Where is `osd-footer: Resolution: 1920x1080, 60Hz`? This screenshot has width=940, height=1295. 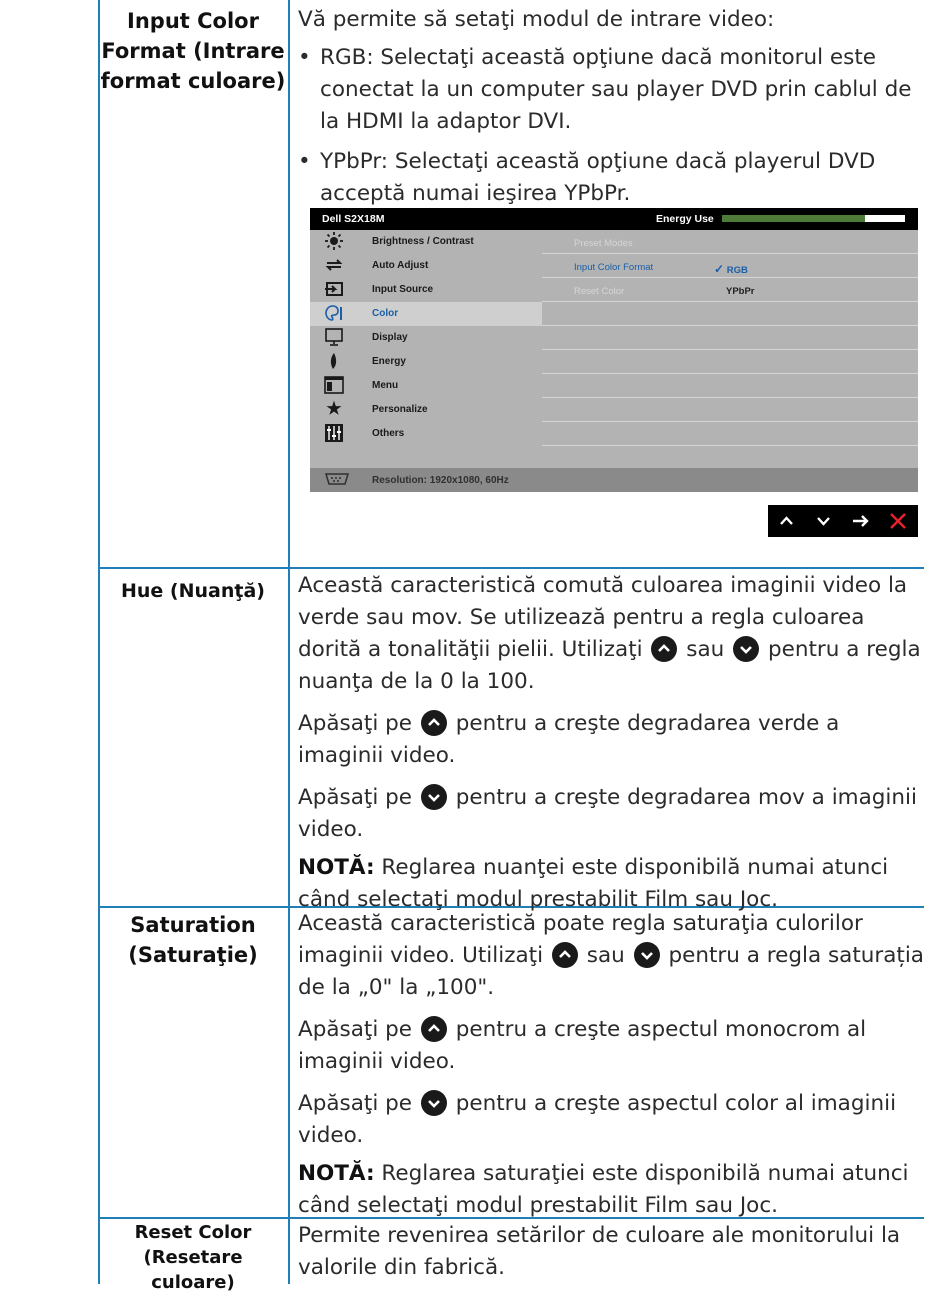 osd-footer: Resolution: 1920x1080, 60Hz is located at coordinates (614, 480).